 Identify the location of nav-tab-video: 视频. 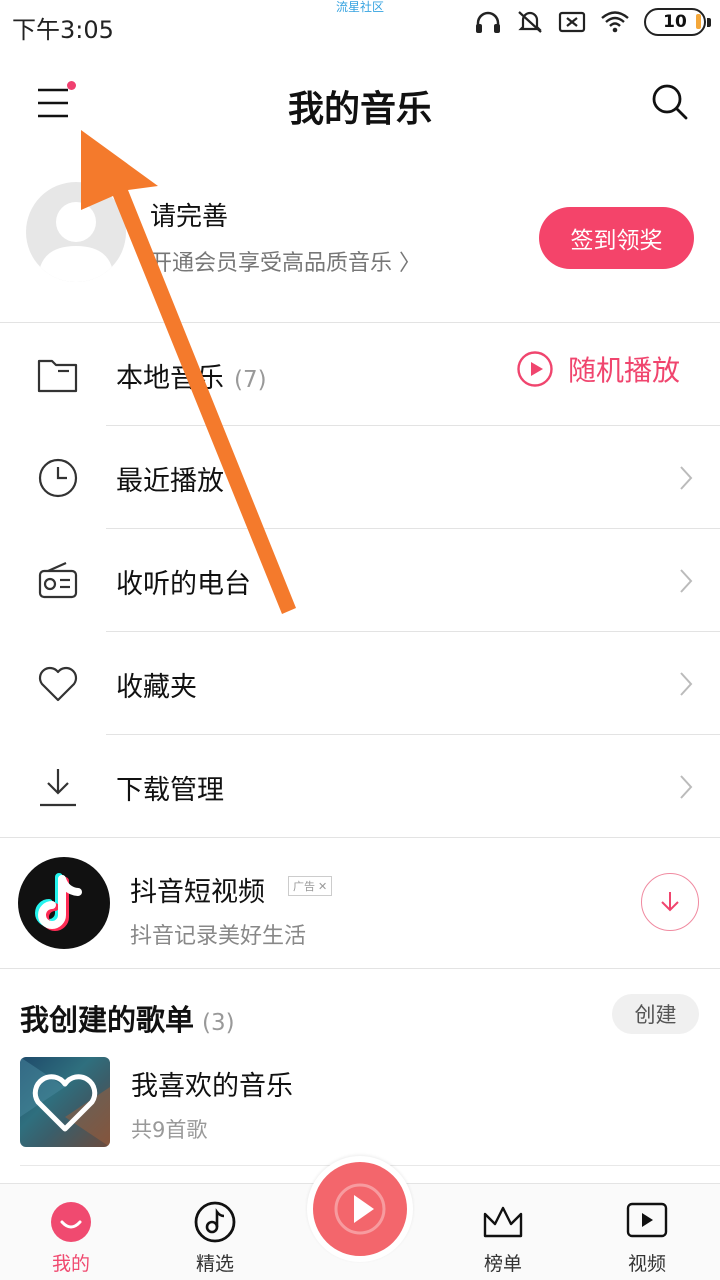
(647, 1232).